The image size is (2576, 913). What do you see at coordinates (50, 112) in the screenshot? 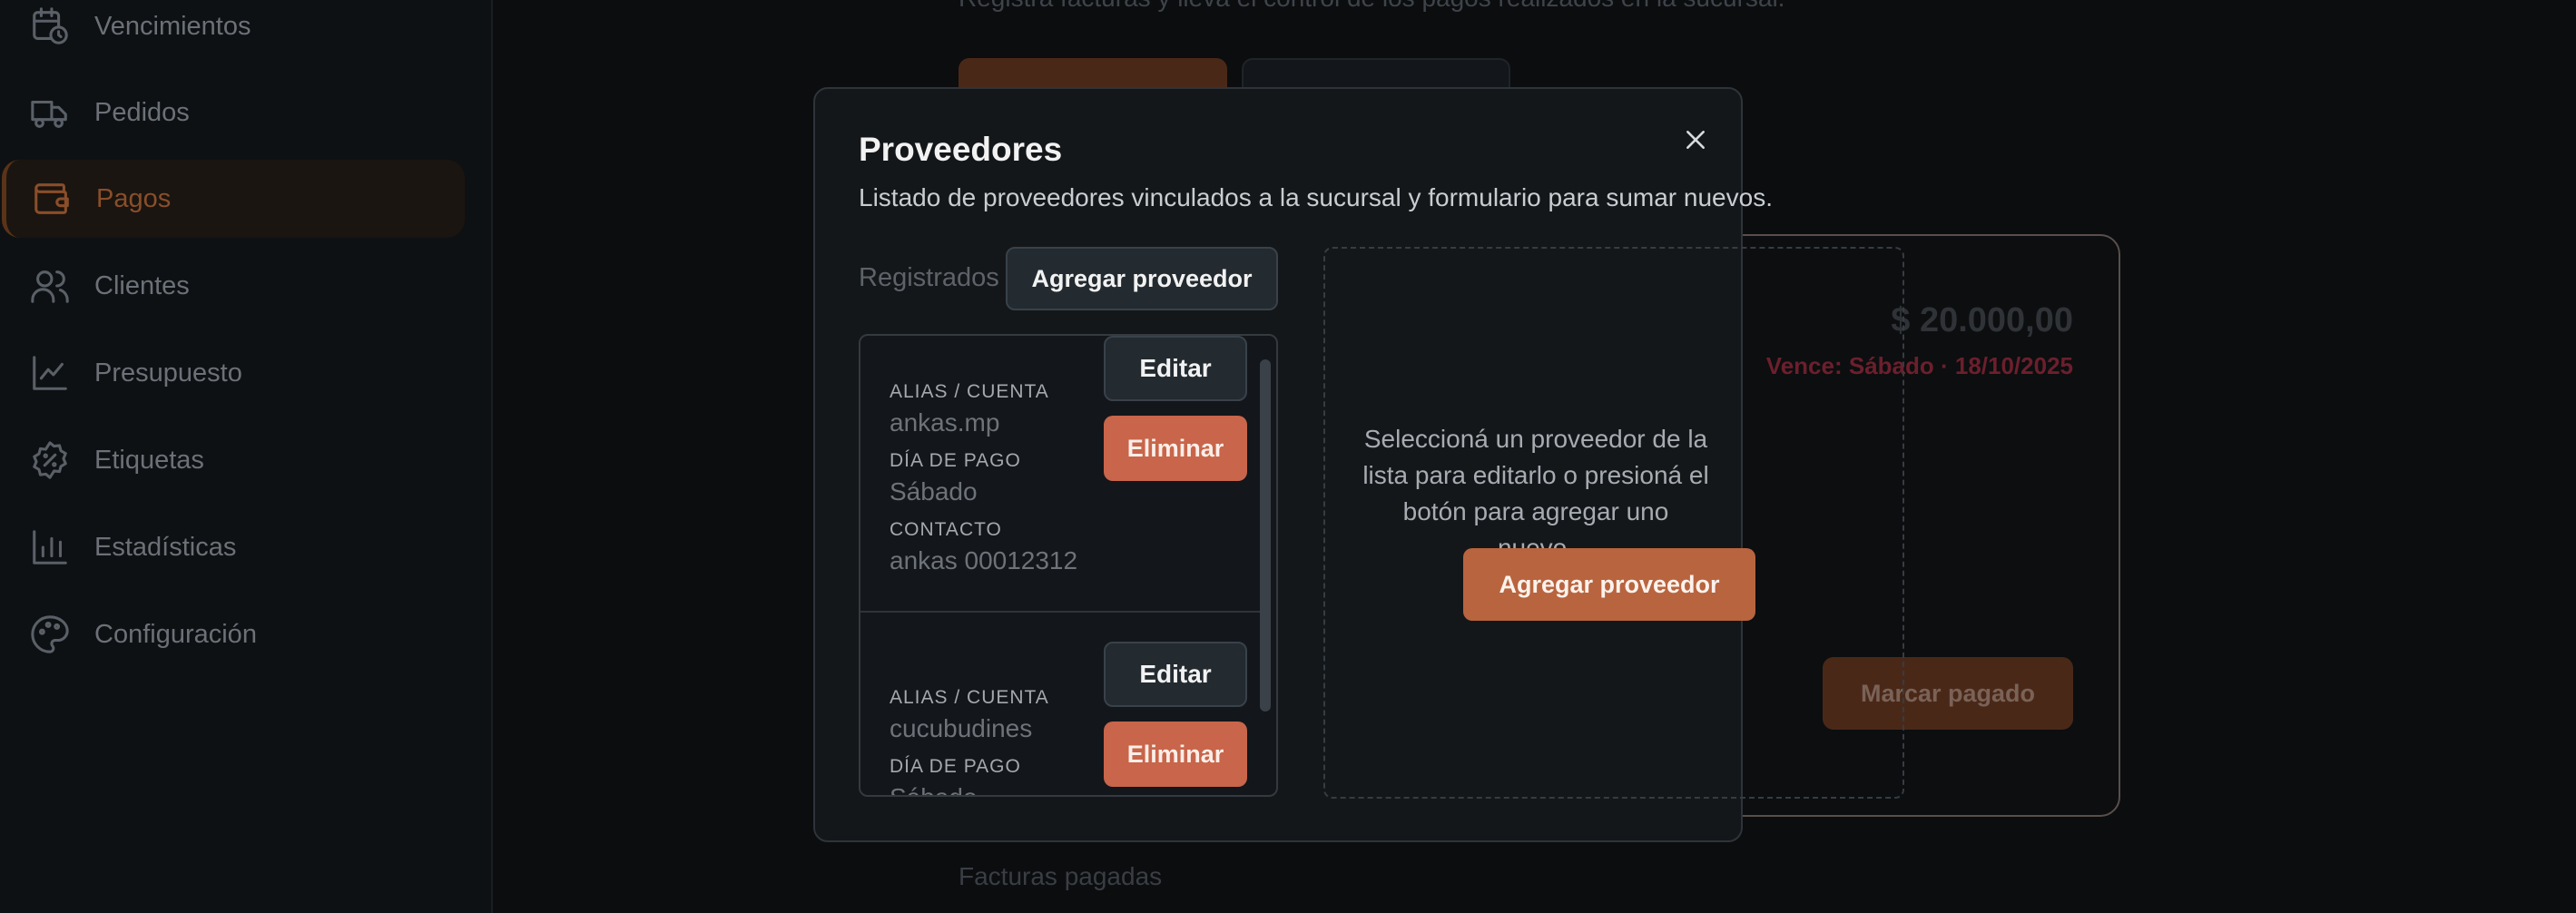
I see `truck-icon` at bounding box center [50, 112].